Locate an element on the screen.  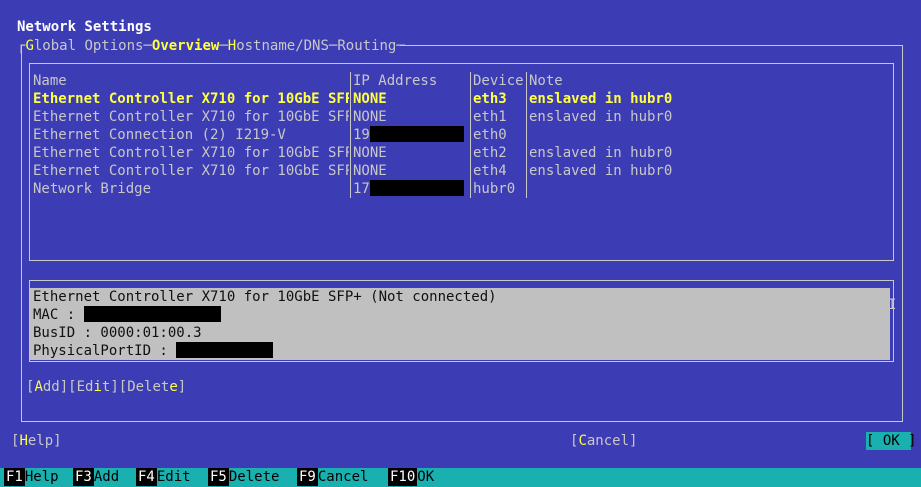
fkey-help: F1 Help is located at coordinates (31, 477).